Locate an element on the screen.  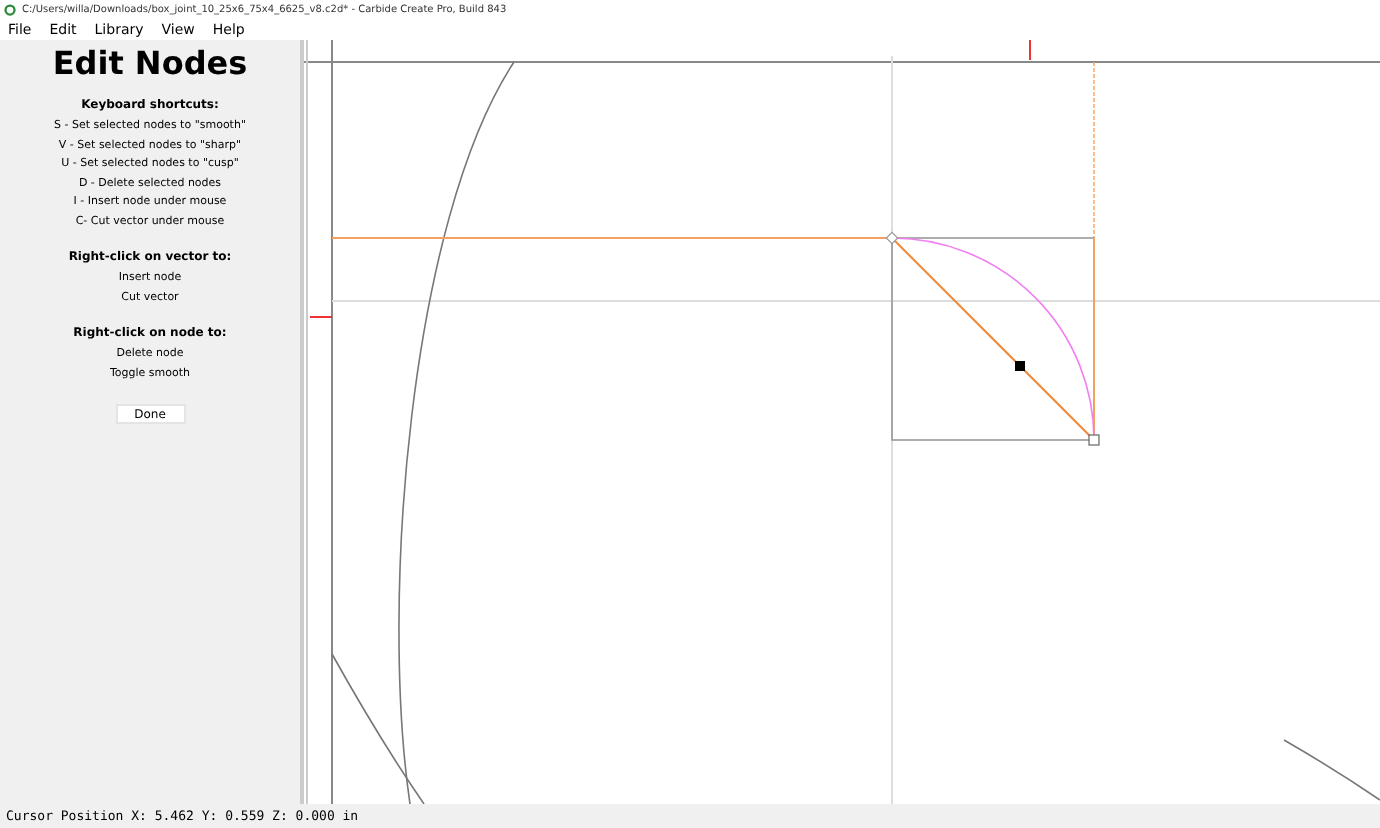
app-icon is located at coordinates (10, 9).